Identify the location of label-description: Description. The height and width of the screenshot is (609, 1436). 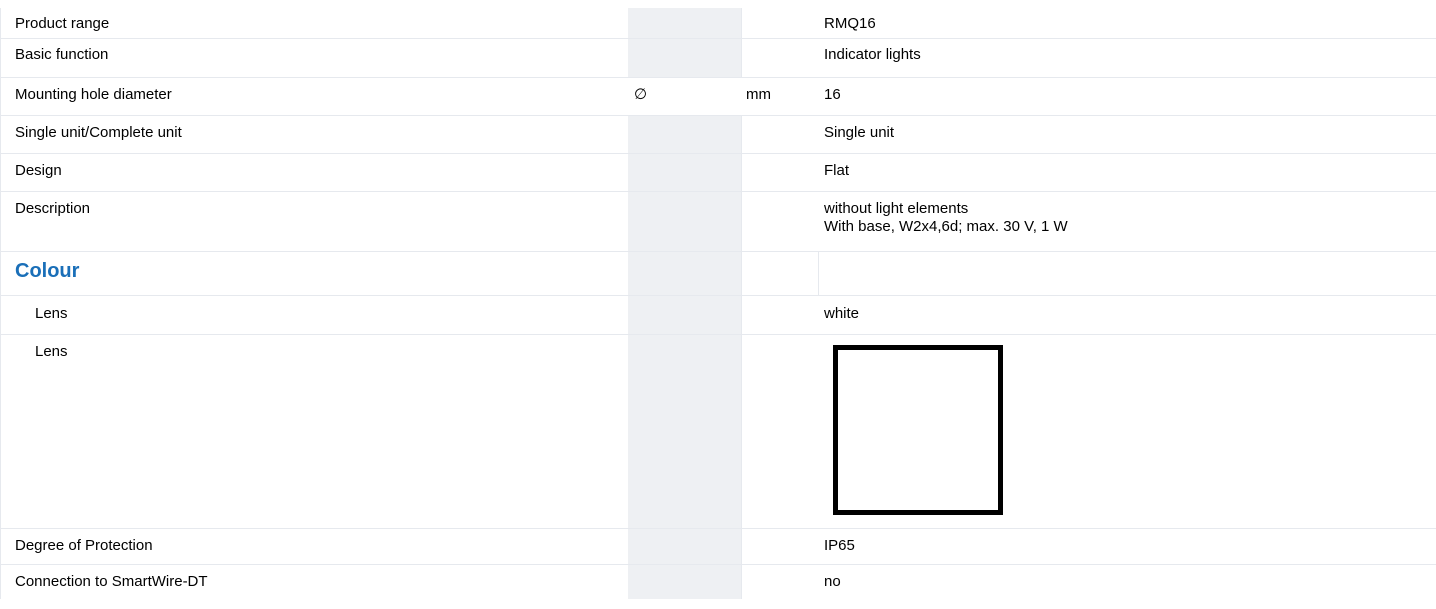
(314, 221).